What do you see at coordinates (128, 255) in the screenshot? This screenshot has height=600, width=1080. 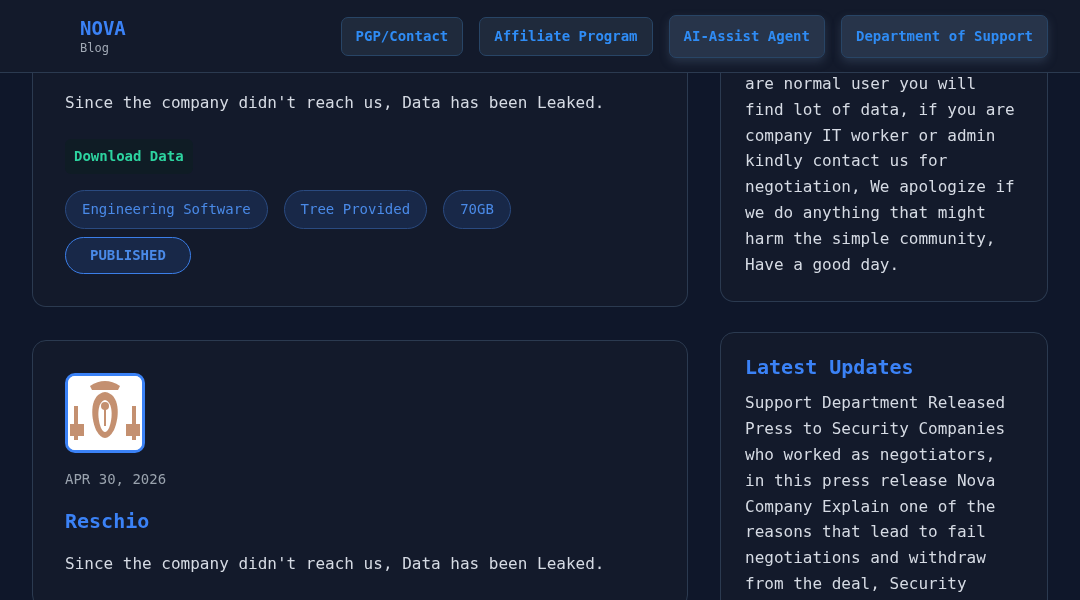 I see `status-badge: PUBLISHED` at bounding box center [128, 255].